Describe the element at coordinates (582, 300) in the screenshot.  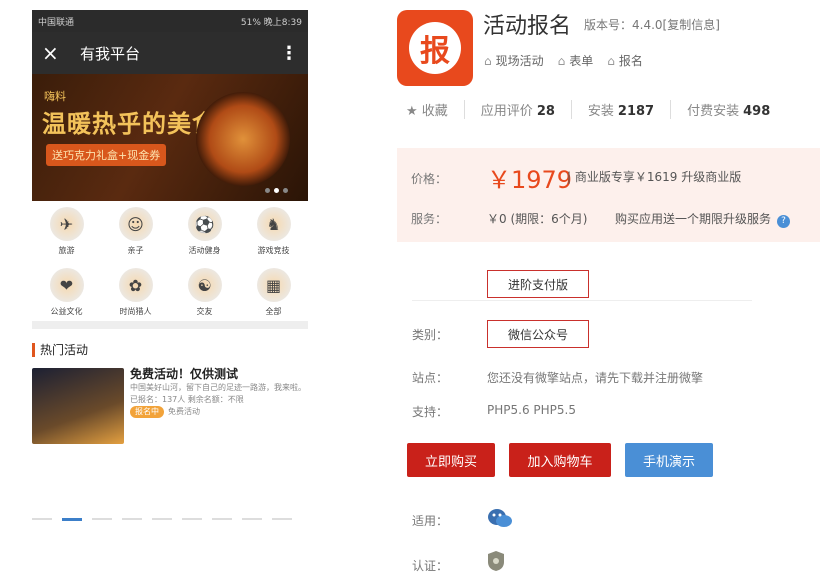
I see `divider` at that location.